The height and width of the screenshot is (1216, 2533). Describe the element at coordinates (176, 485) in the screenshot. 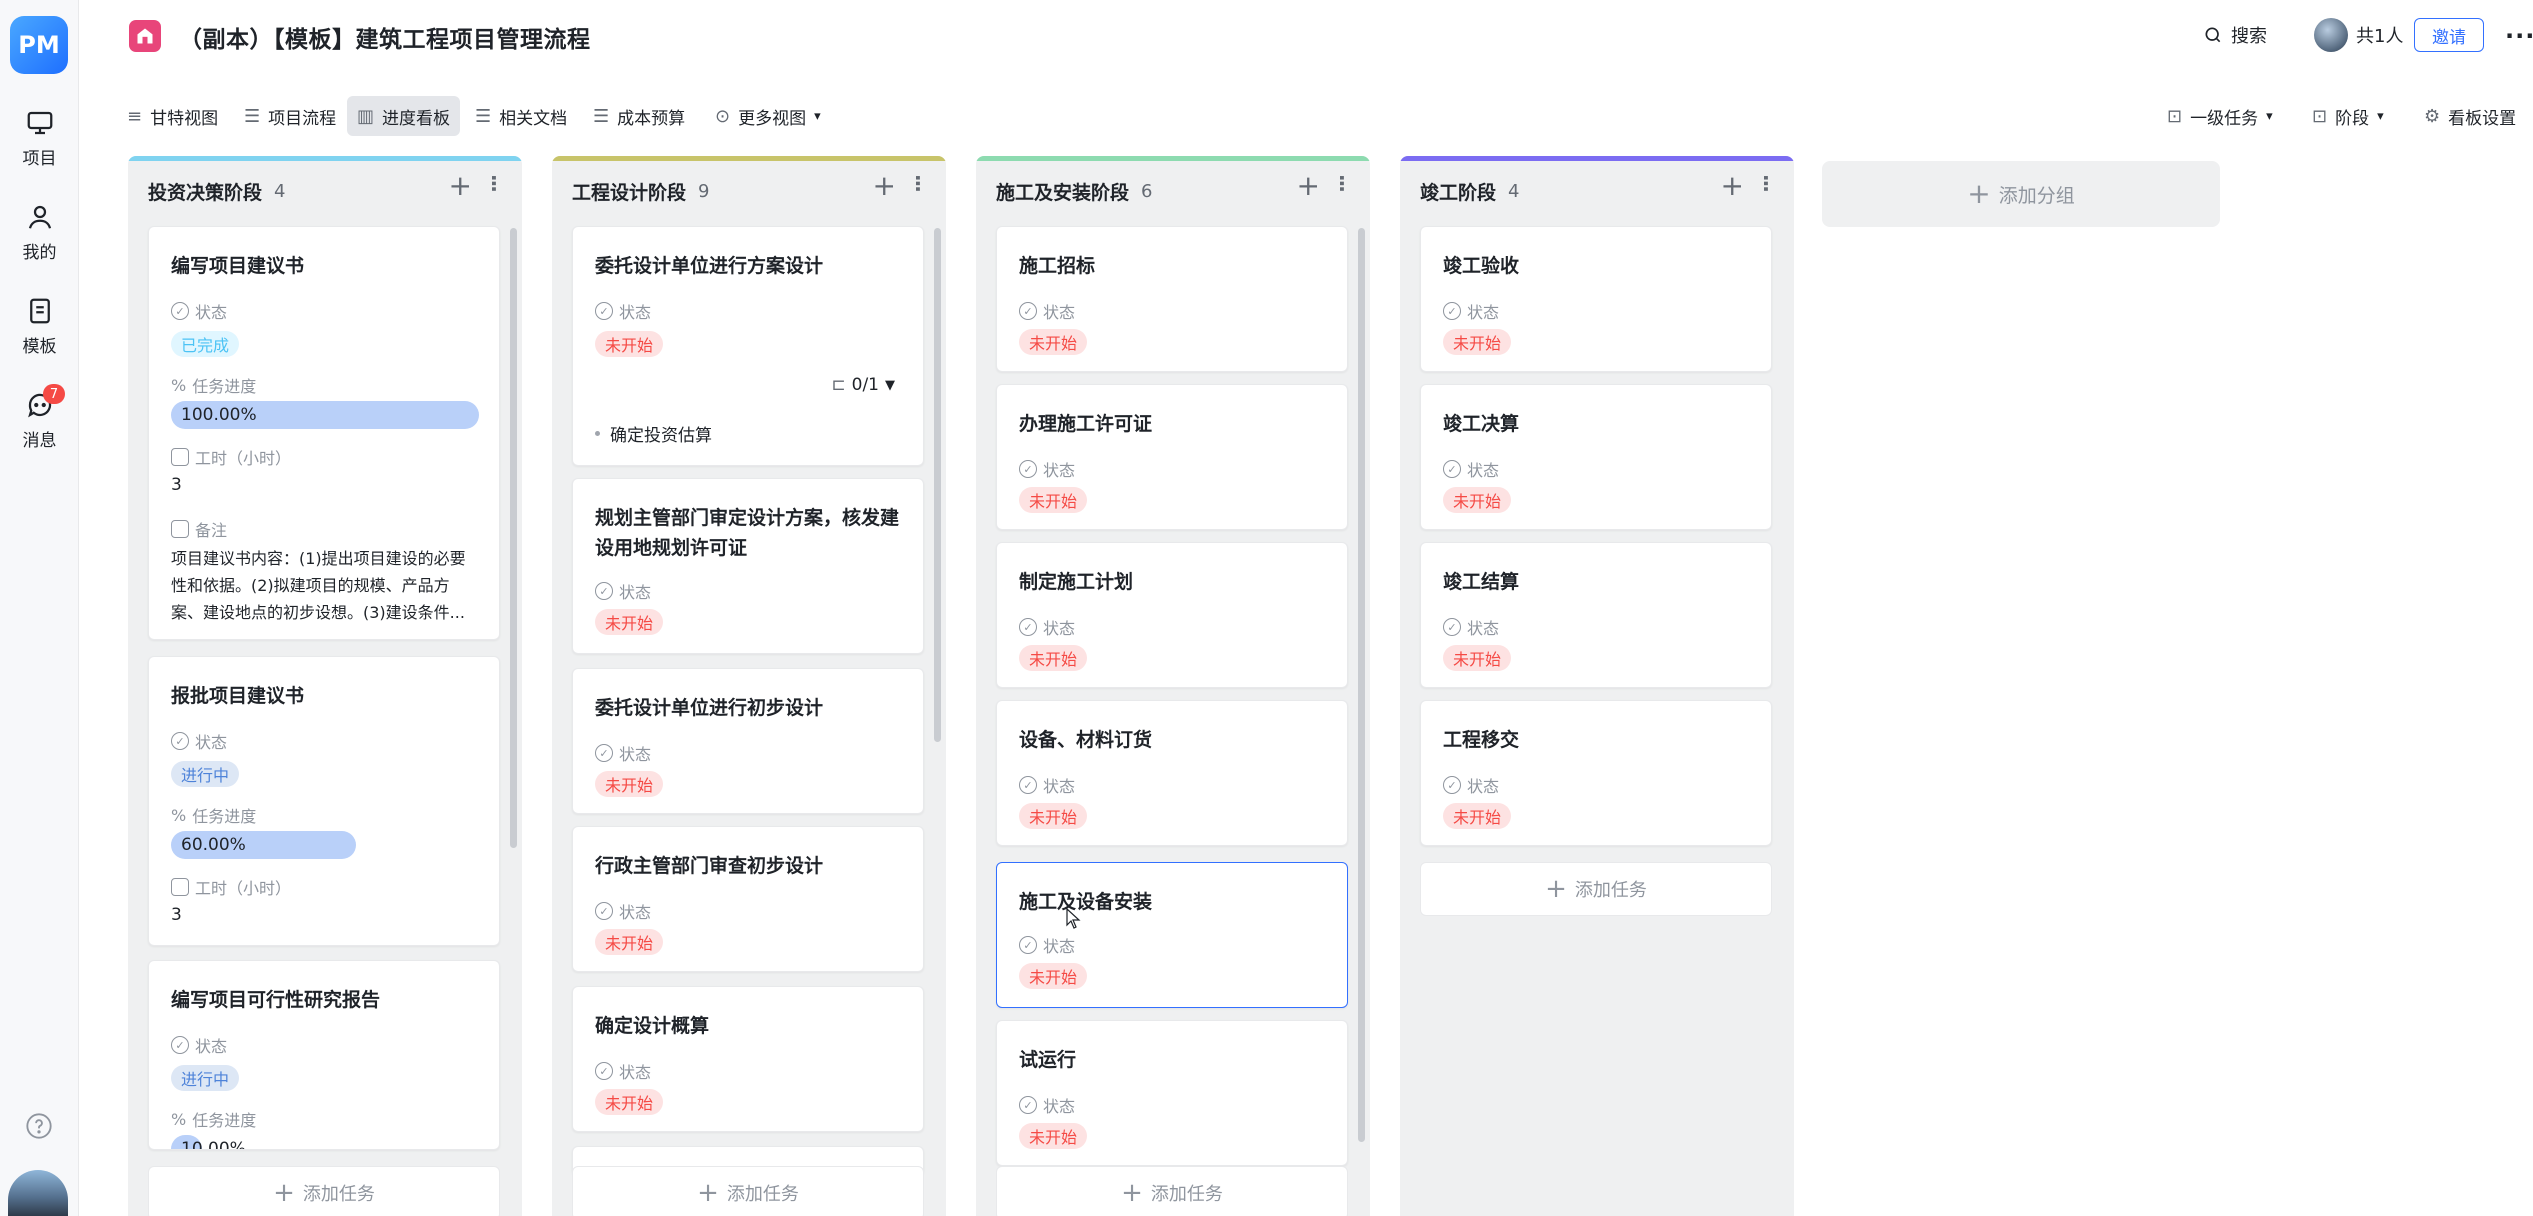

I see `hours-value: 3` at that location.